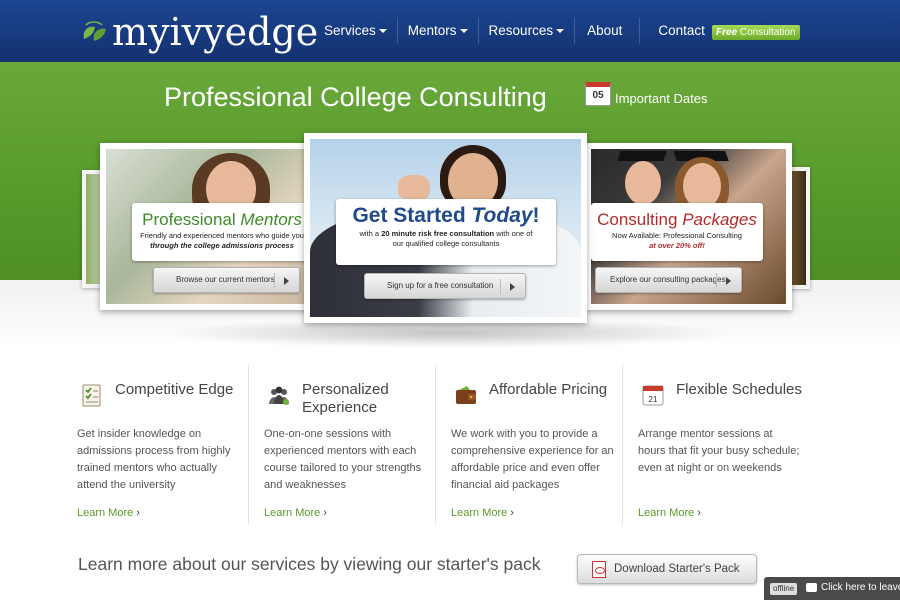  I want to click on nav-label: Mentors, so click(432, 30).